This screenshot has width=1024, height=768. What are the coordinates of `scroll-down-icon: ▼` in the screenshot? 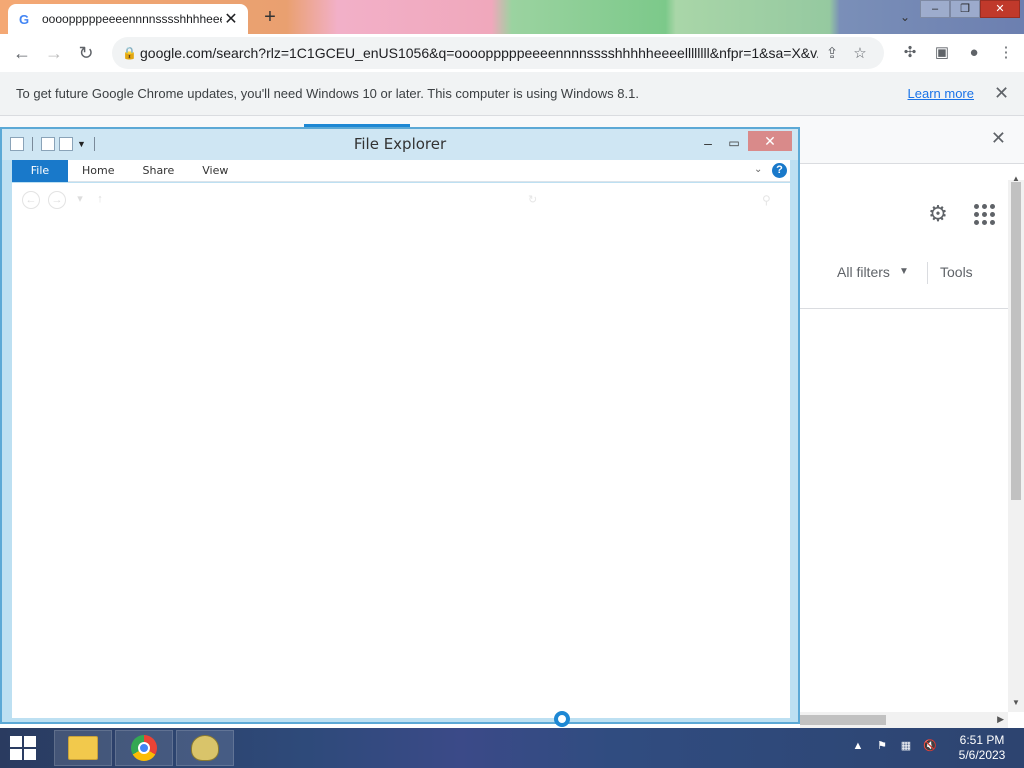 It's located at (1016, 702).